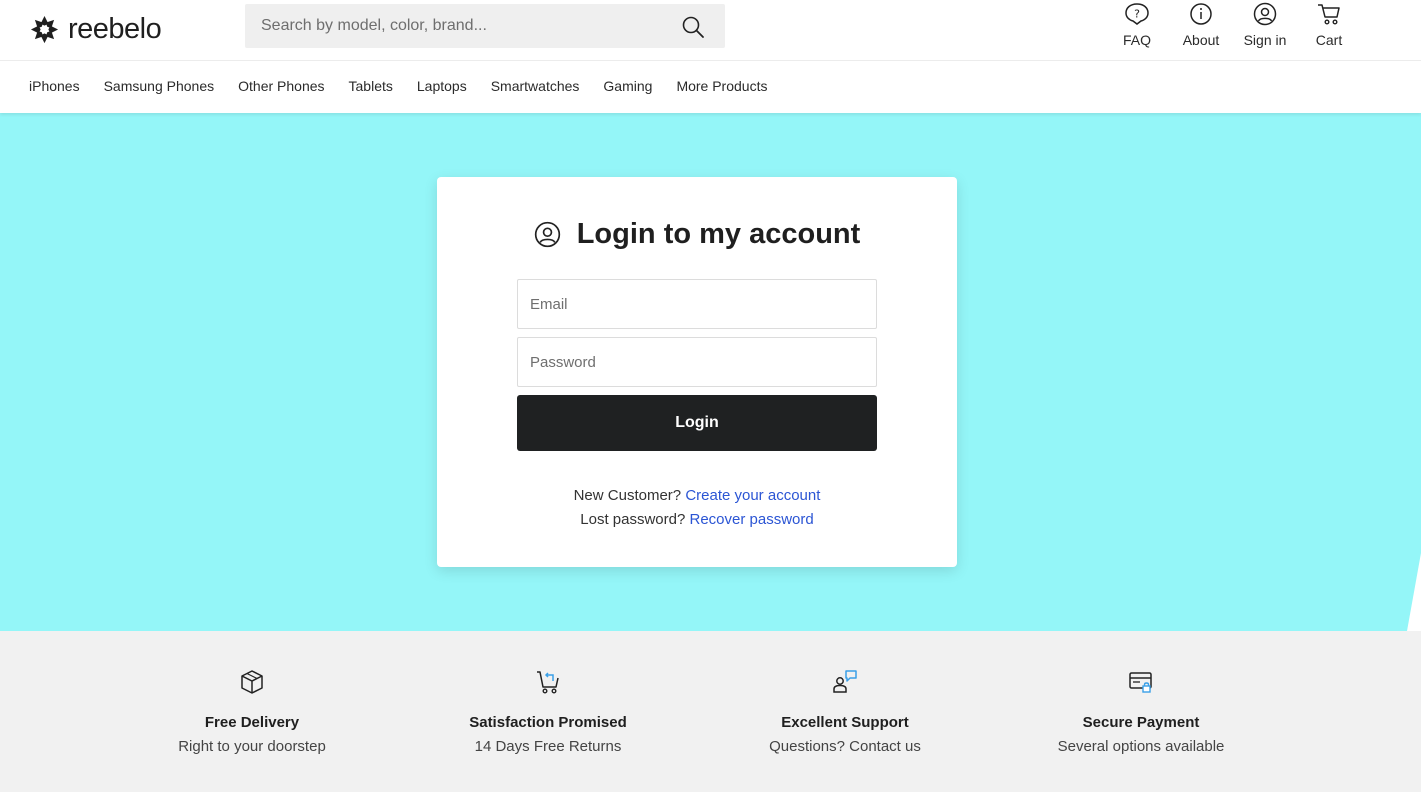  Describe the element at coordinates (1265, 40) in the screenshot. I see `header-link-label: Sign in` at that location.